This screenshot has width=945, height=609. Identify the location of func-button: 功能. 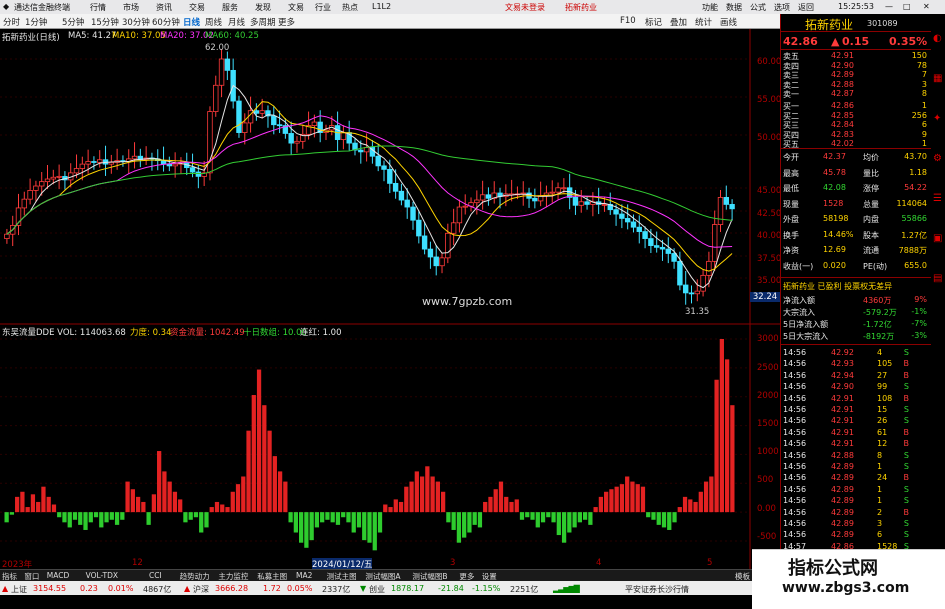
(710, 7).